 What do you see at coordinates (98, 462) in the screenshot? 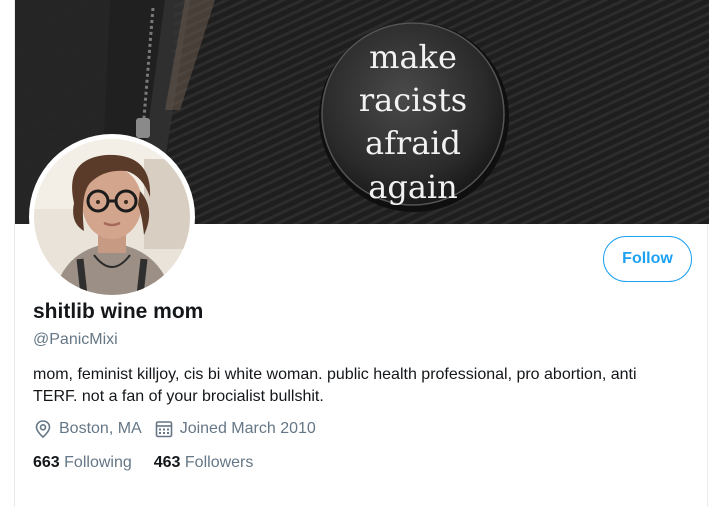
I see `following-label: Following` at bounding box center [98, 462].